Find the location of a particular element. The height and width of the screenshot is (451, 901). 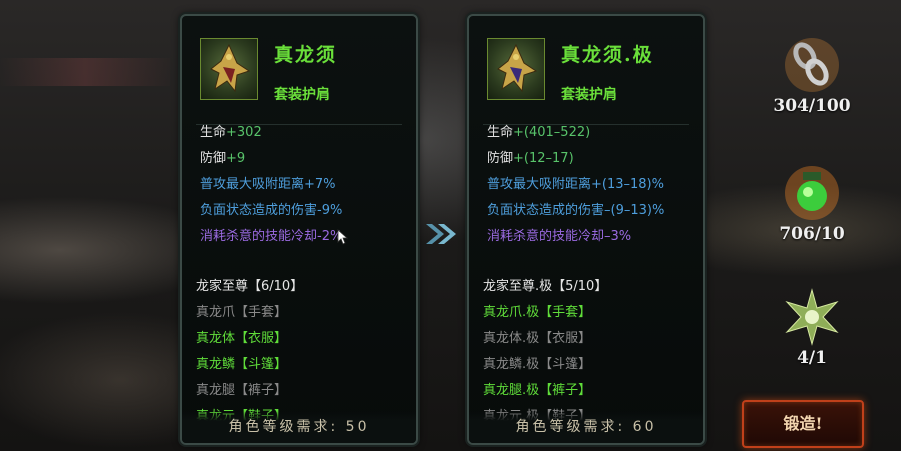

material-chain: 304/100 is located at coordinates (812, 76).